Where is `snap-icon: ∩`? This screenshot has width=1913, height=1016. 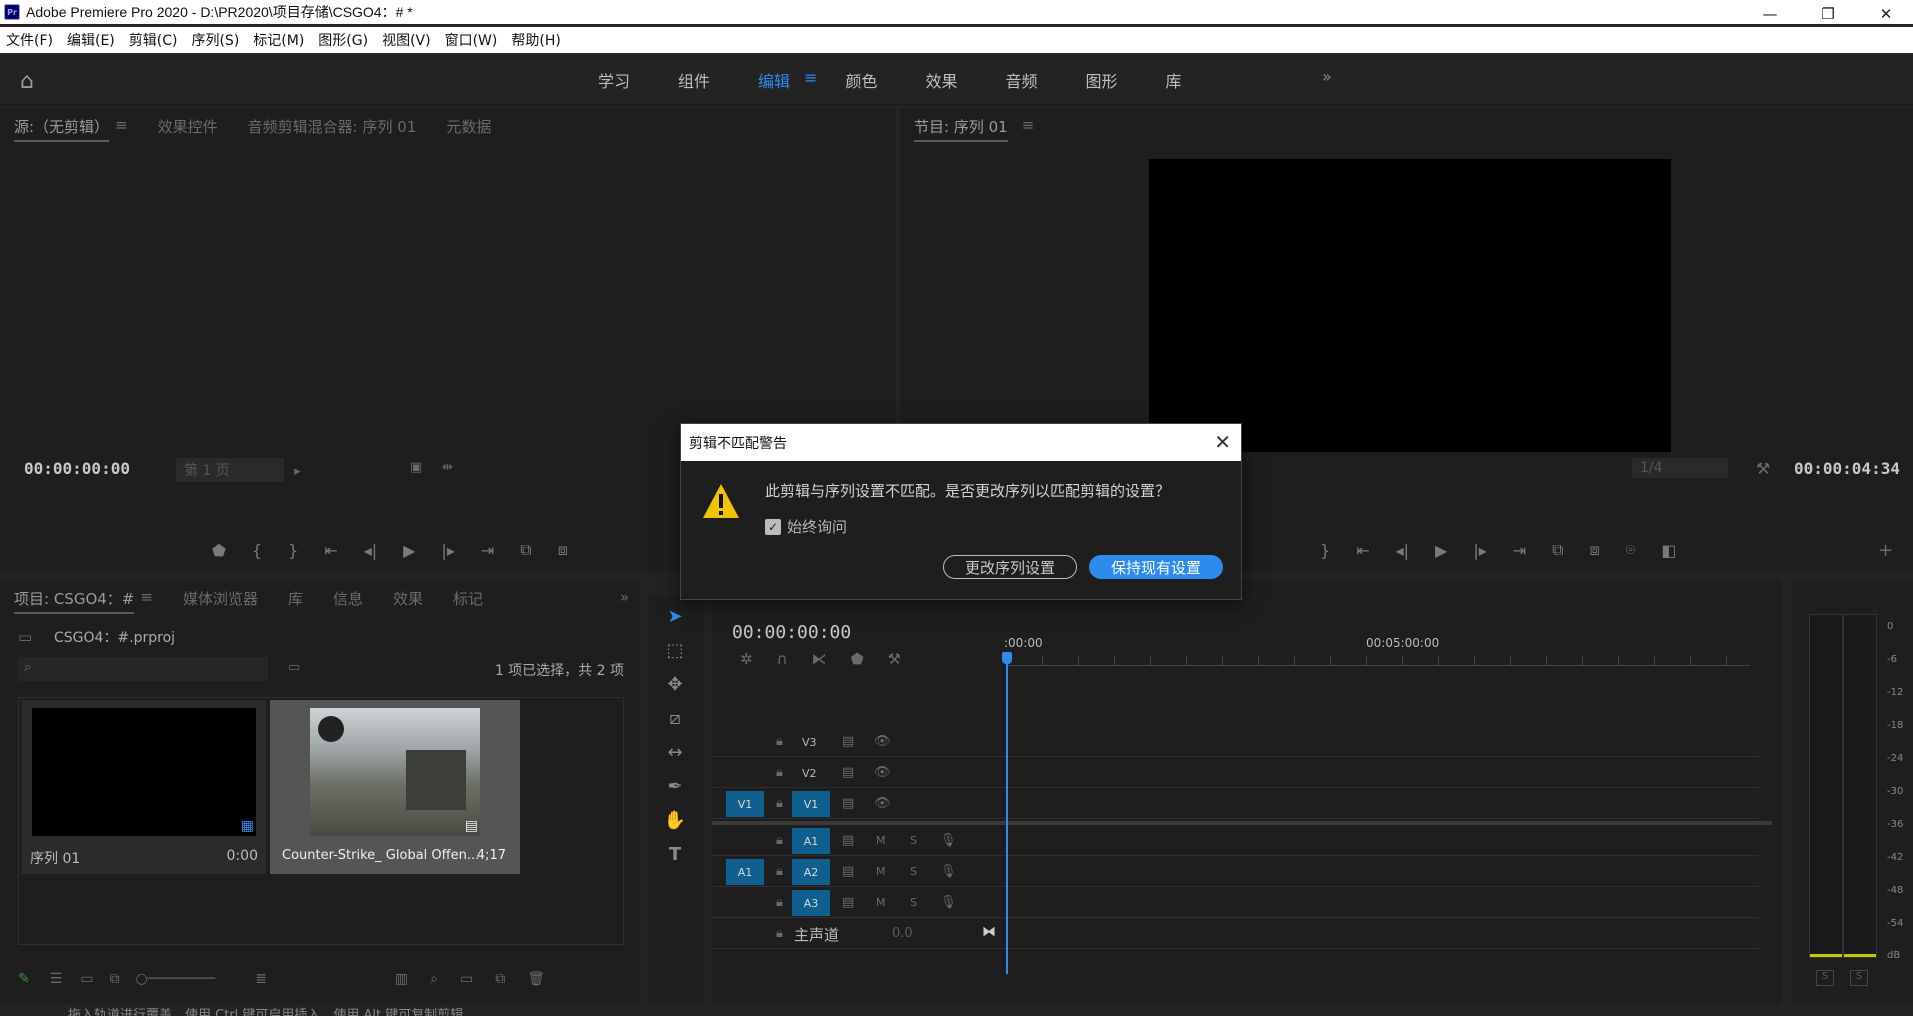
snap-icon: ∩ is located at coordinates (782, 659).